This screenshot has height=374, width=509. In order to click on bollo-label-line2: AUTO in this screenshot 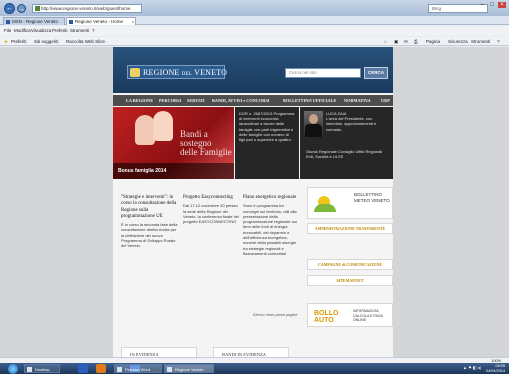, I will do `click(324, 320)`.